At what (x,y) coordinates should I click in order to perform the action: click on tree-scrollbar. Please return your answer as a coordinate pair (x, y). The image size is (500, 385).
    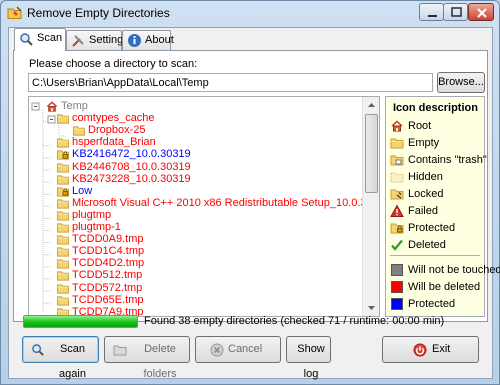
    Looking at the image, I should click on (370, 206).